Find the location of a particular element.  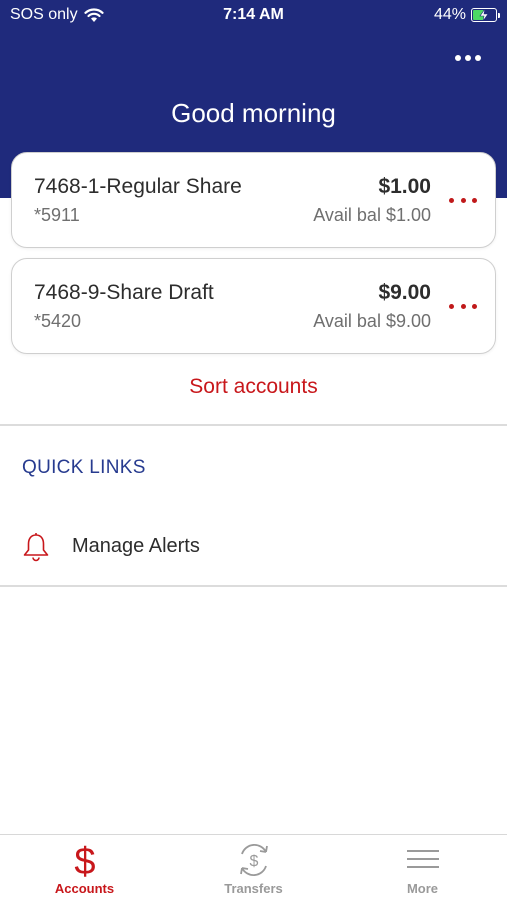

tab-transfers: $ Transfers is located at coordinates (253, 867).